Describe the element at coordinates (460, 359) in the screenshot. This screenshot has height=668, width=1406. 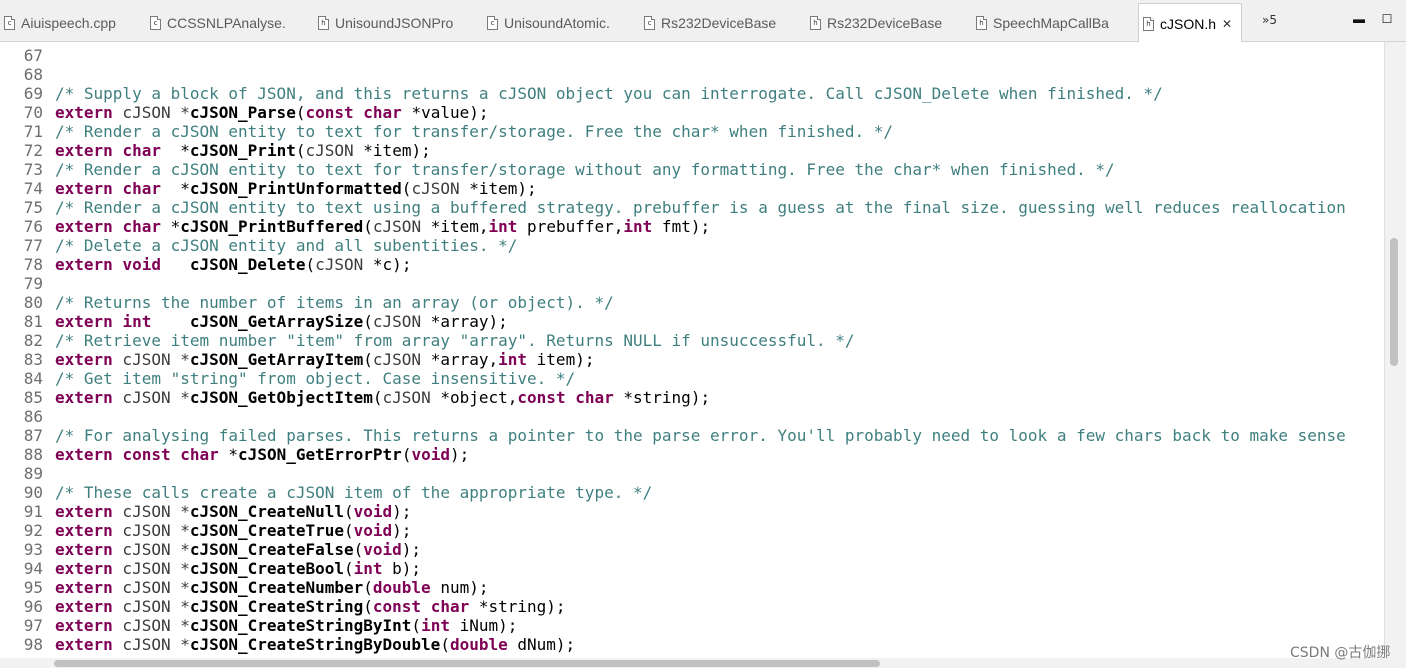
I see `code-token: *array,` at that location.